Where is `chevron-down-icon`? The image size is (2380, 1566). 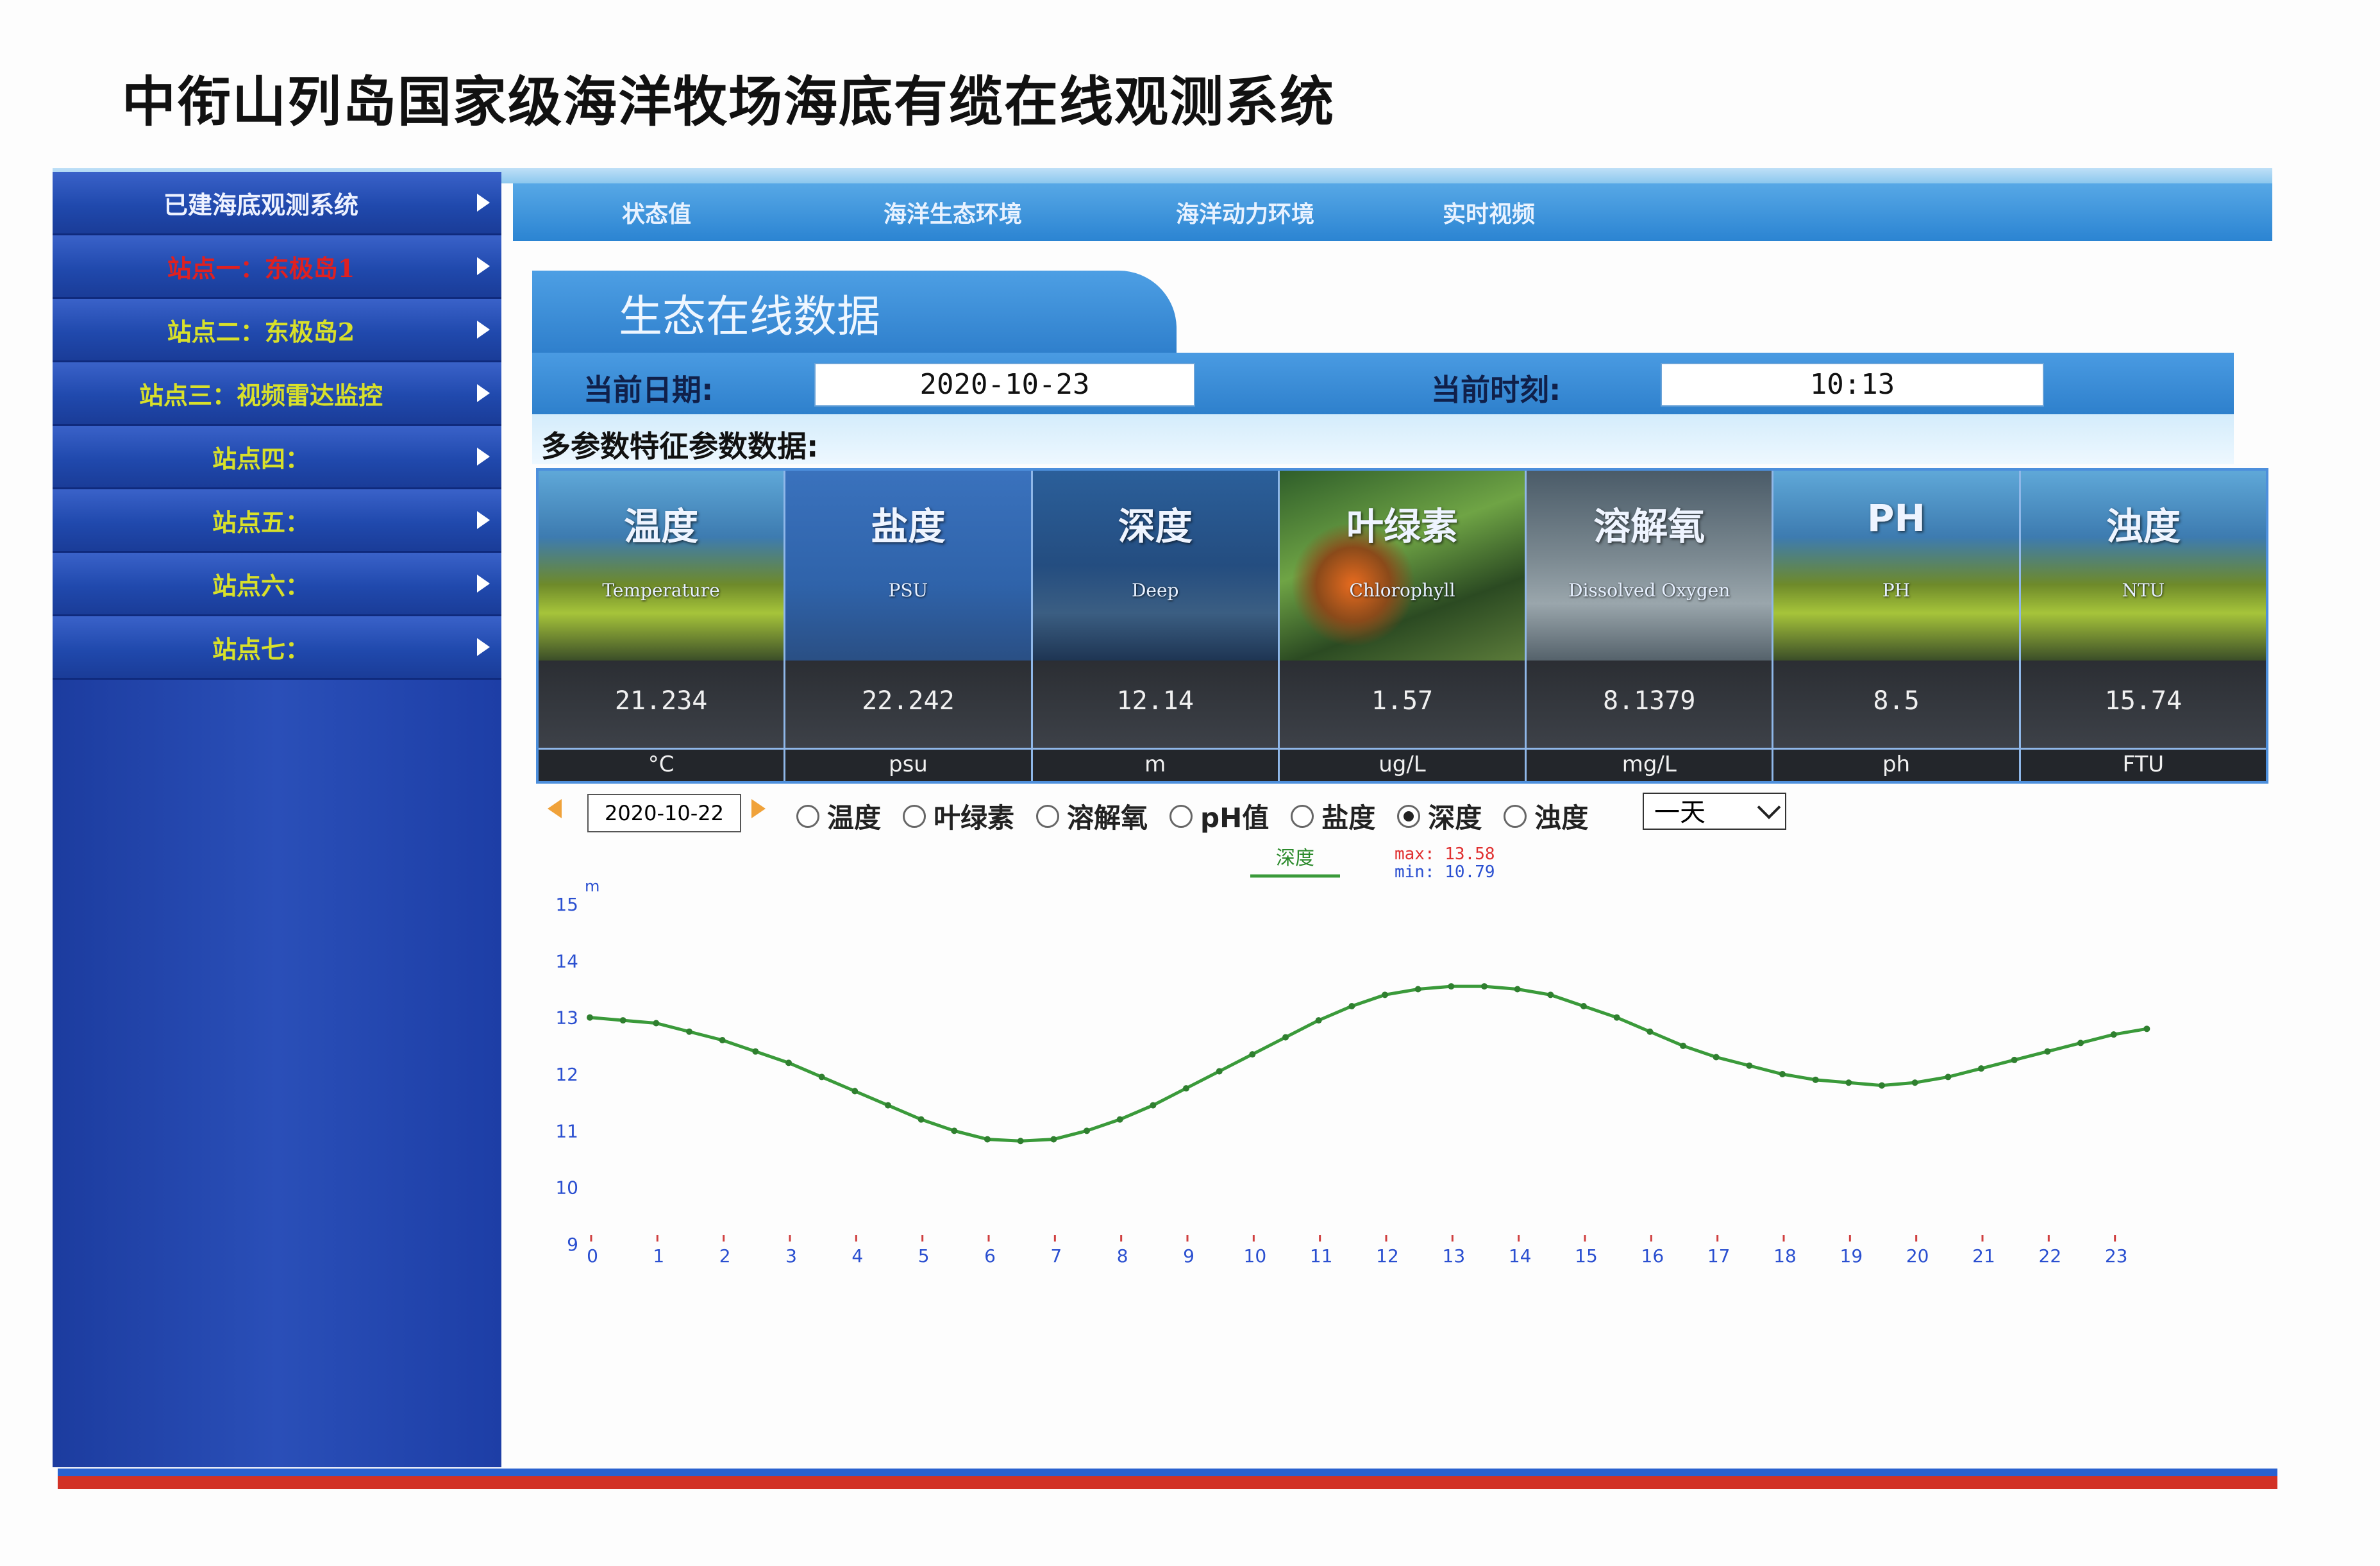 chevron-down-icon is located at coordinates (1769, 808).